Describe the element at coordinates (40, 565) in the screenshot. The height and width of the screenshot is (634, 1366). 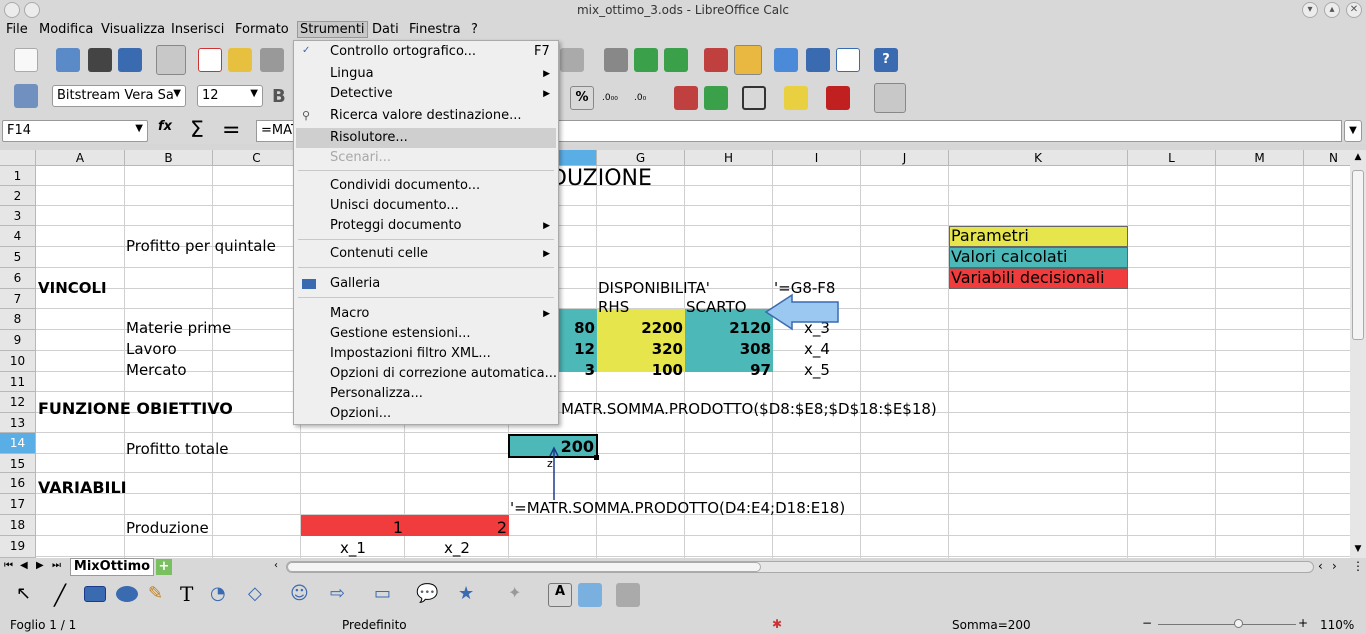
I see `next-sheet-icon: ▶` at that location.